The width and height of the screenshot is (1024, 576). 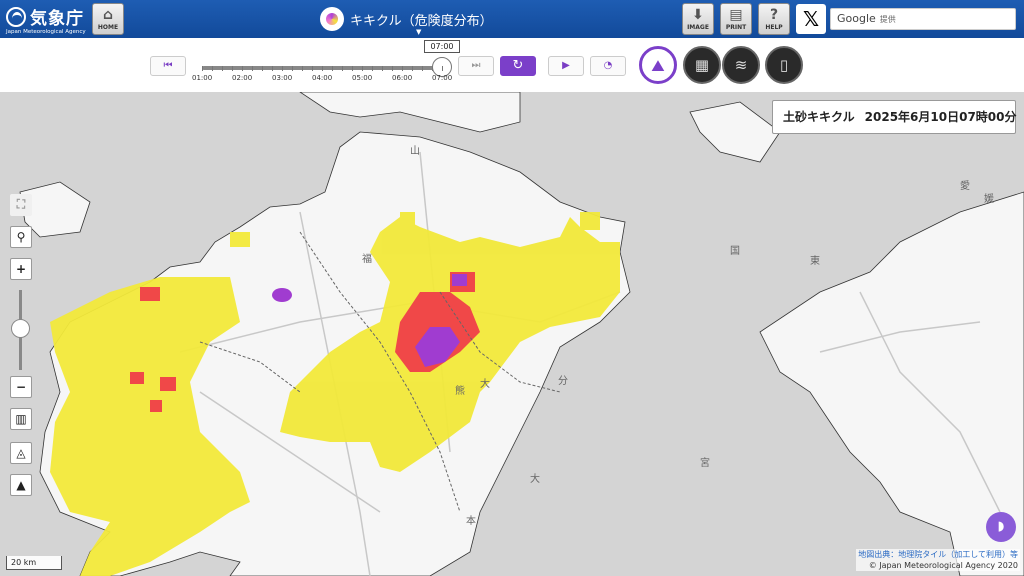 What do you see at coordinates (736, 15) in the screenshot?
I see `printer-icon: ▤` at bounding box center [736, 15].